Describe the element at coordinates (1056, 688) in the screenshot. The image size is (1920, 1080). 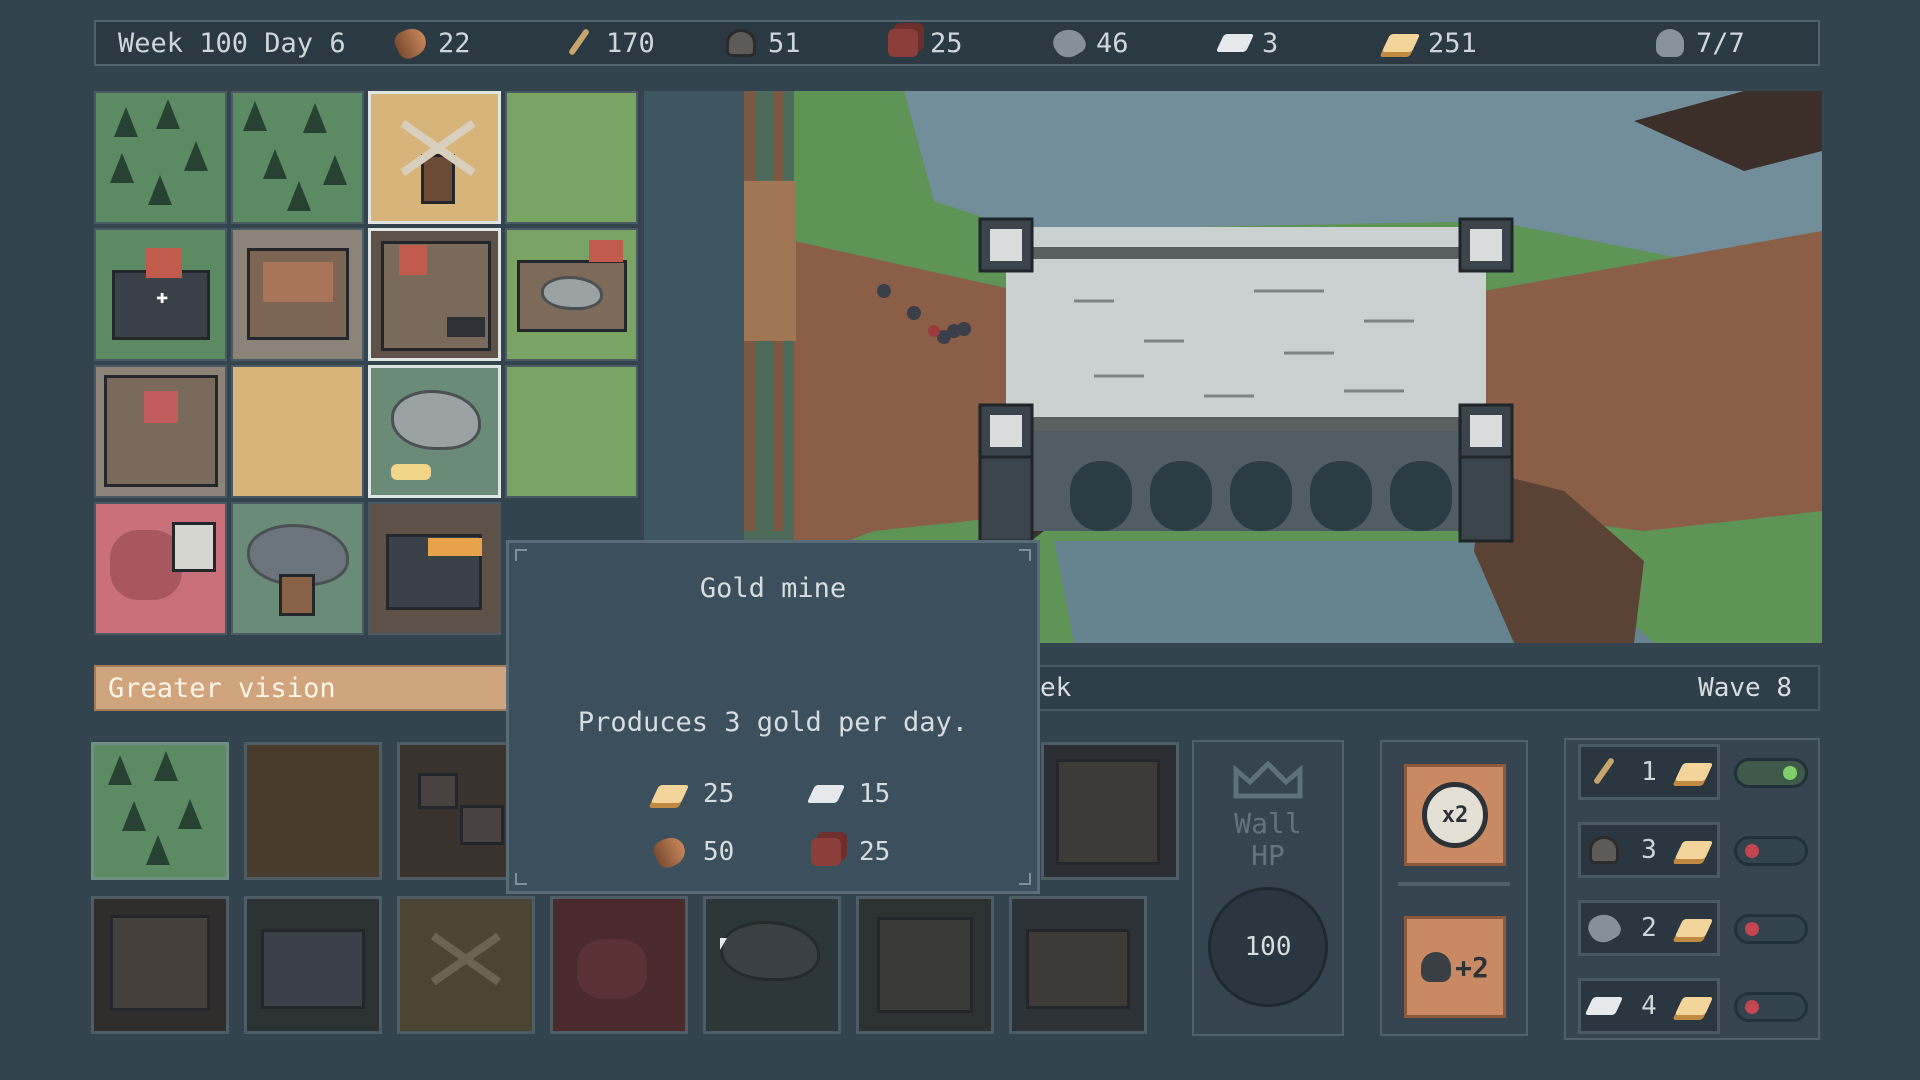
I see `wave-bar-partial-text: ek` at that location.